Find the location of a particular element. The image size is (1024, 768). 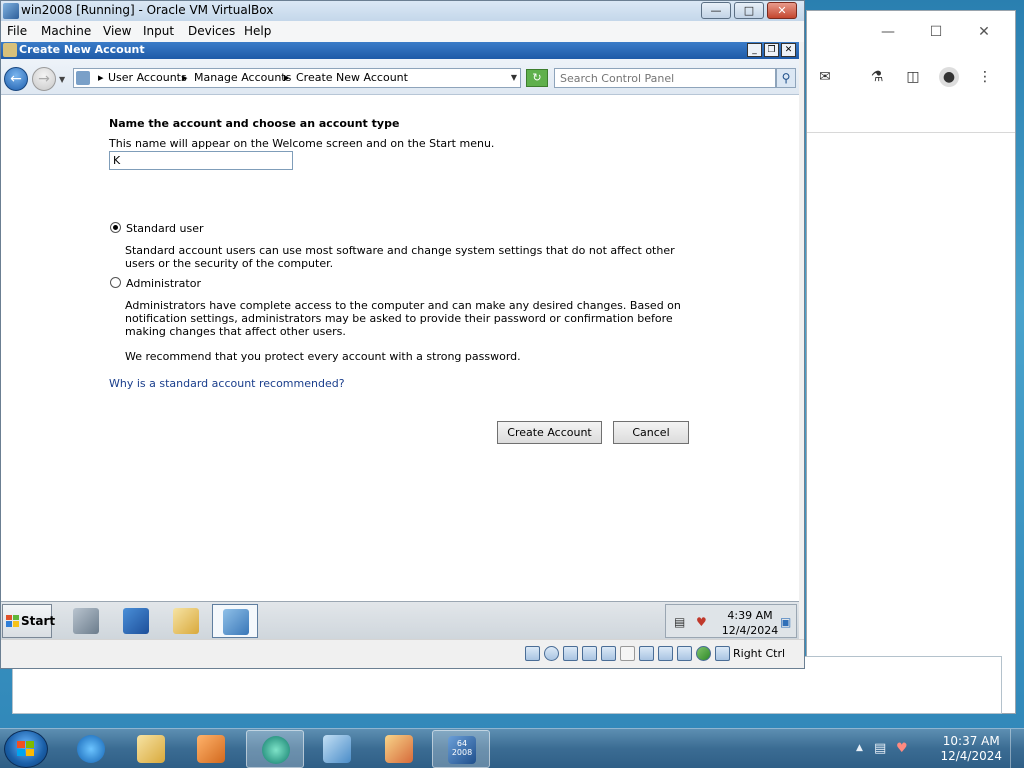

breadcrumb-manage-accounts: Manage Accounts is located at coordinates (242, 77).